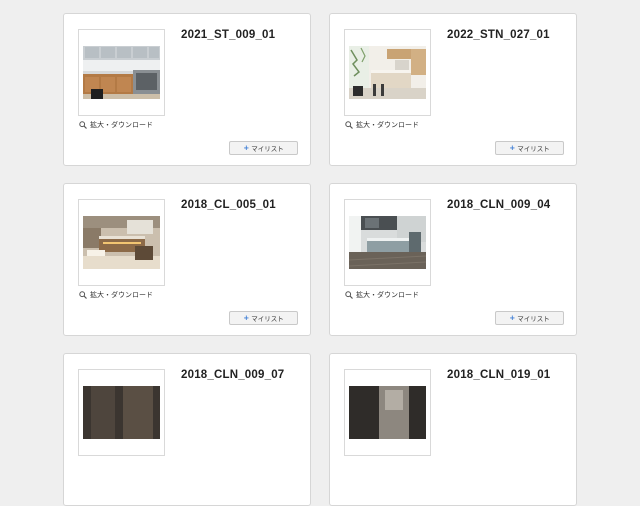 The width and height of the screenshot is (640, 506). Describe the element at coordinates (453, 89) in the screenshot. I see `product-card: 2022_STN_027_01 拡大・ダウンロード + マイリスト` at that location.